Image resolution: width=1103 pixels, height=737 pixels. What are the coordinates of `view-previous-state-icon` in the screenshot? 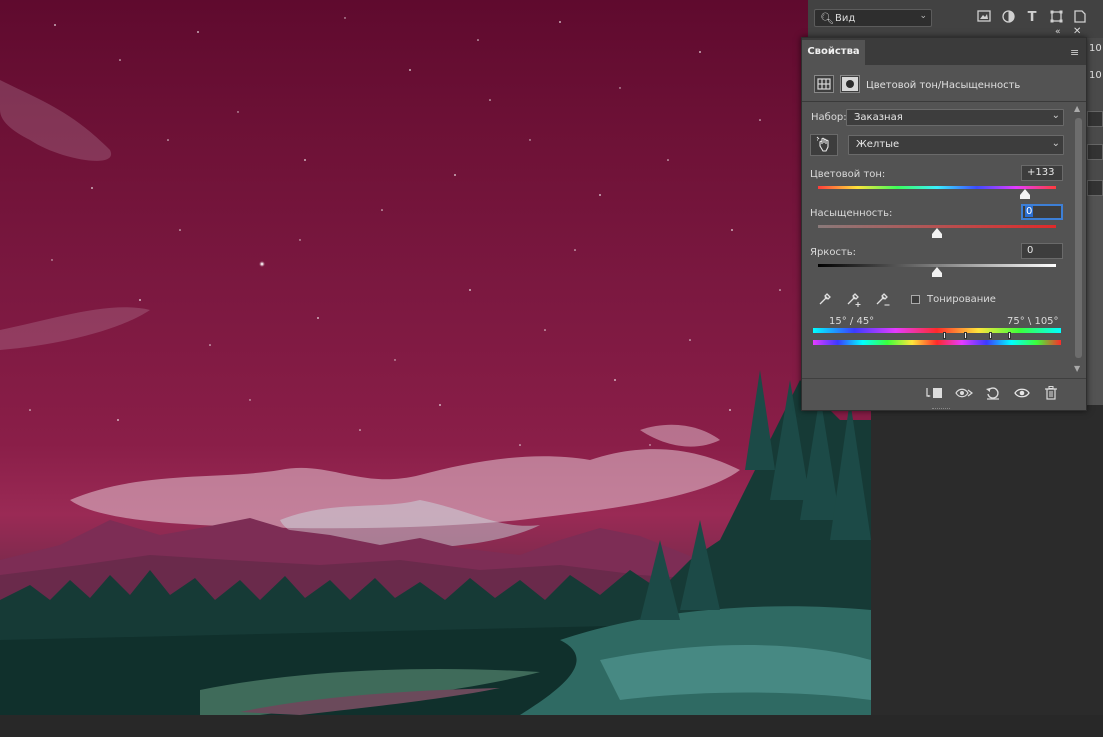 It's located at (964, 395).